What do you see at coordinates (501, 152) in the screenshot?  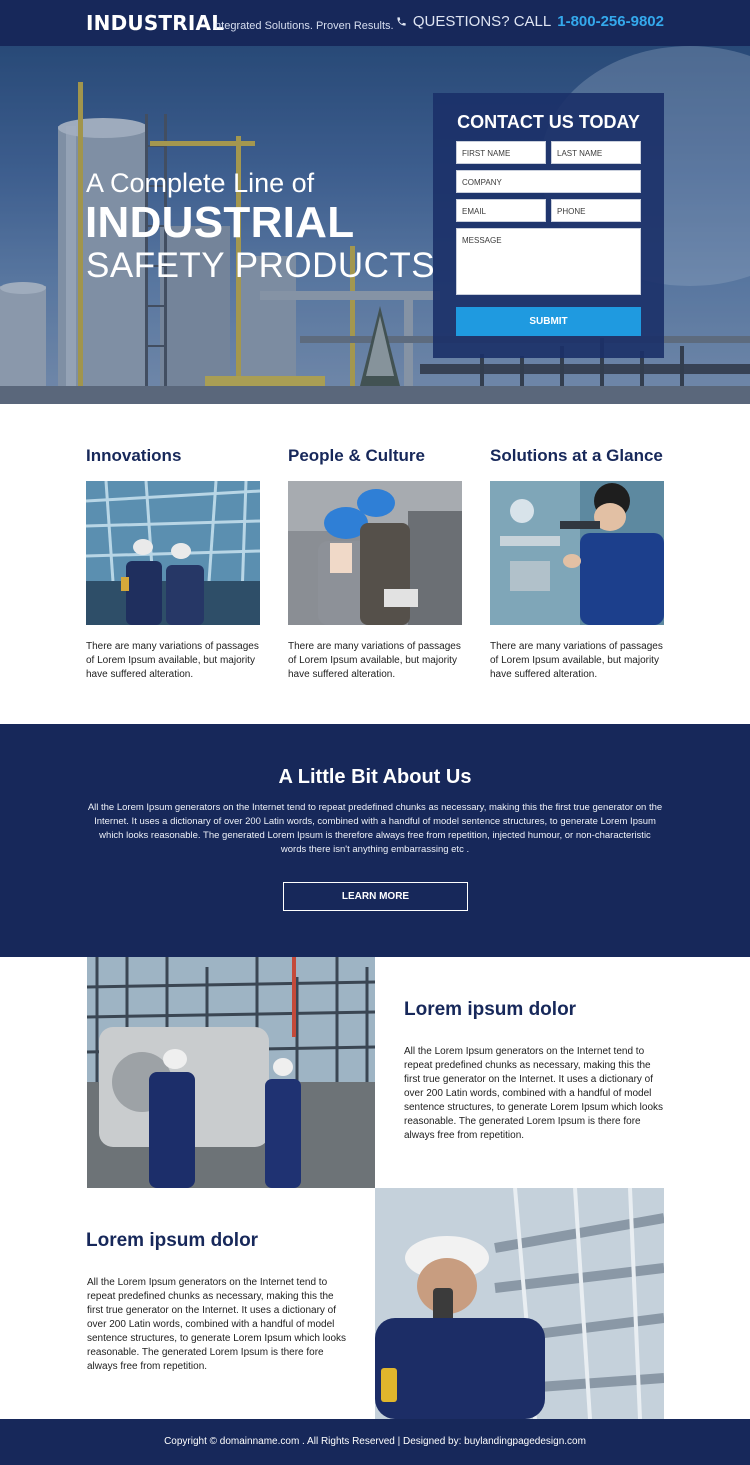 I see `first-name-field: FIRST NAME` at bounding box center [501, 152].